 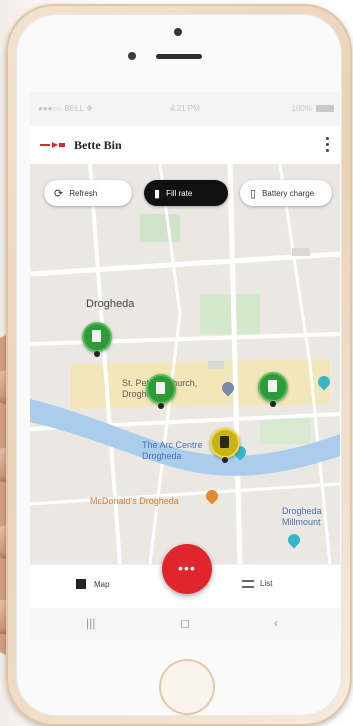 What do you see at coordinates (93, 584) in the screenshot?
I see `tab-map: Map` at bounding box center [93, 584].